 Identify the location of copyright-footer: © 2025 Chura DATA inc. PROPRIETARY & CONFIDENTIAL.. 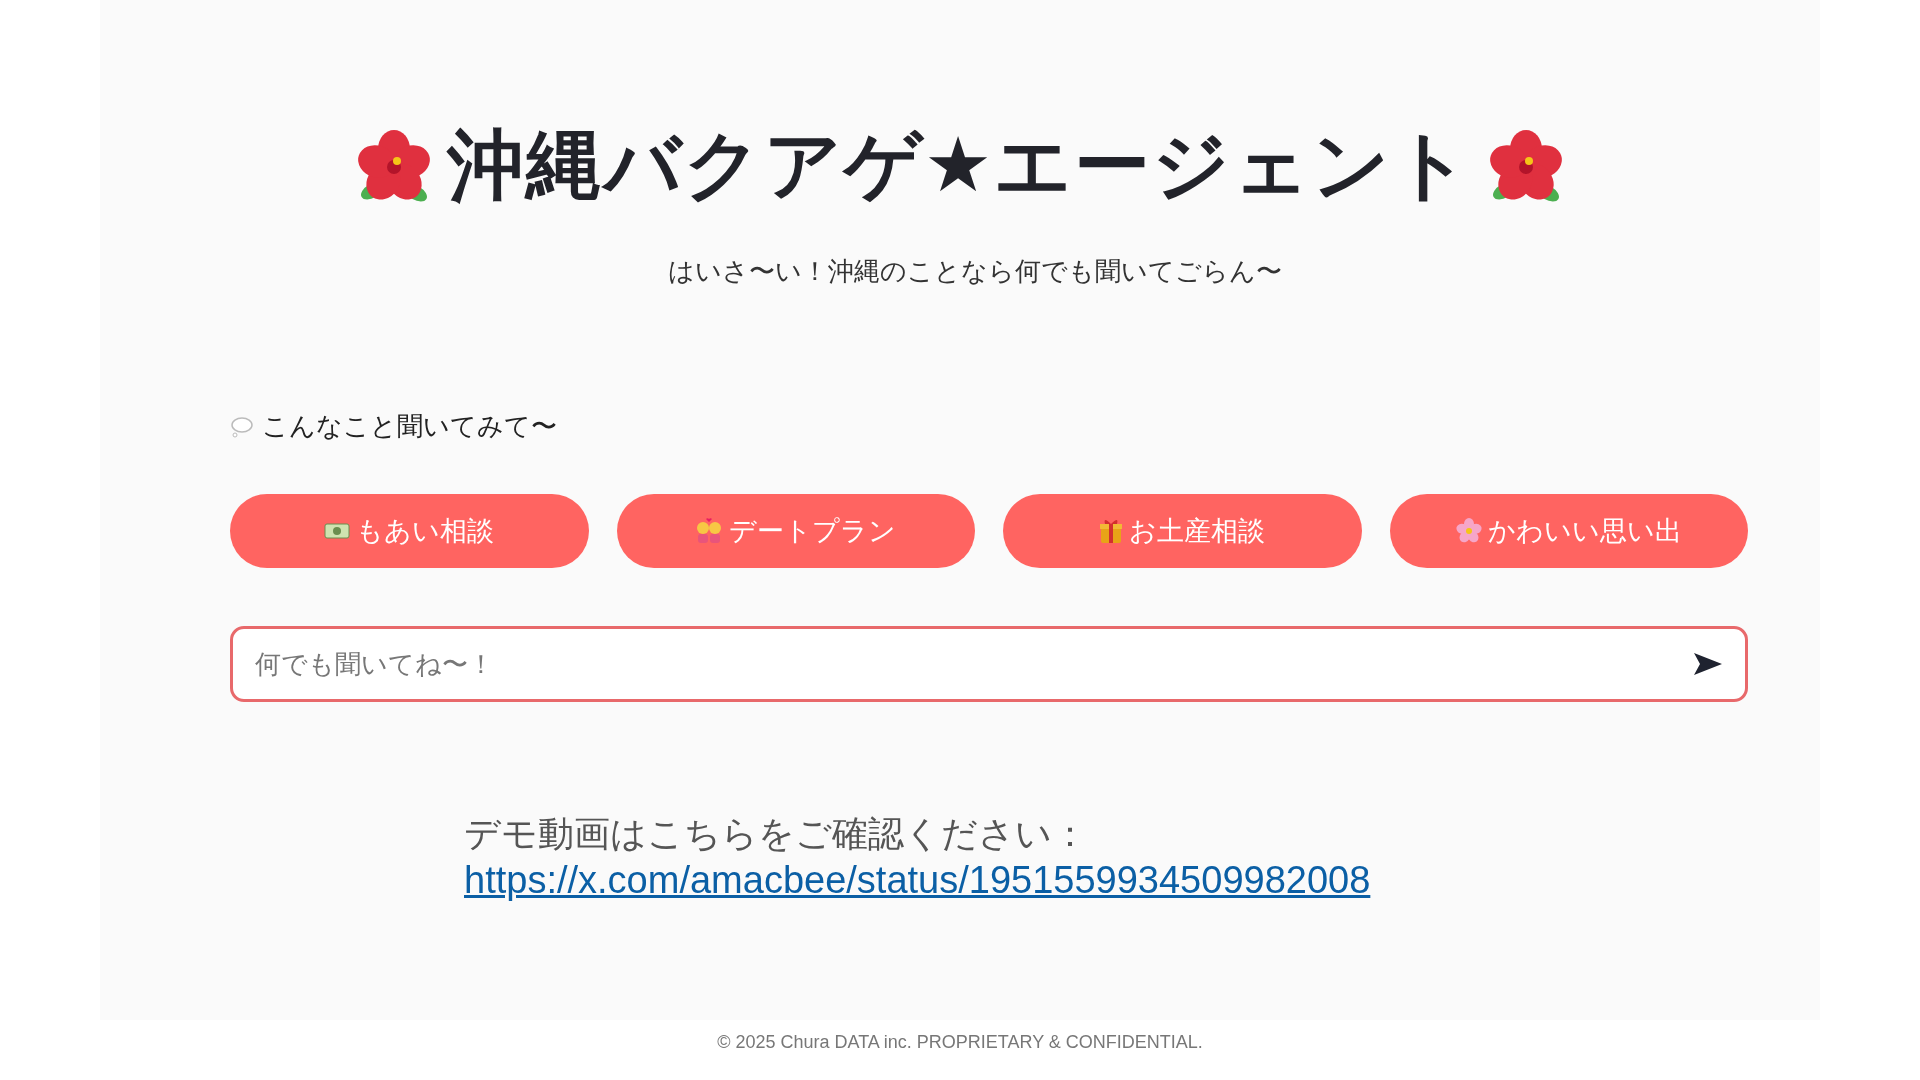
(960, 1042).